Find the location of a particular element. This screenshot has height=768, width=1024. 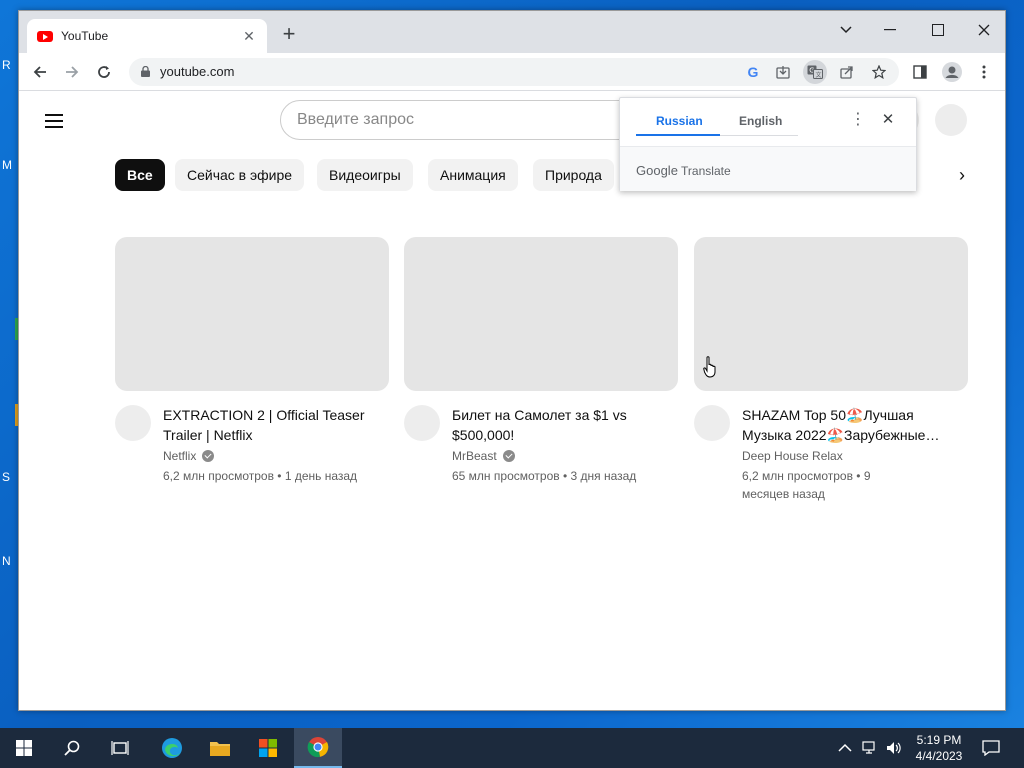

video-title: Билет на Самолет за $1 vs $500,000! is located at coordinates (563, 425).